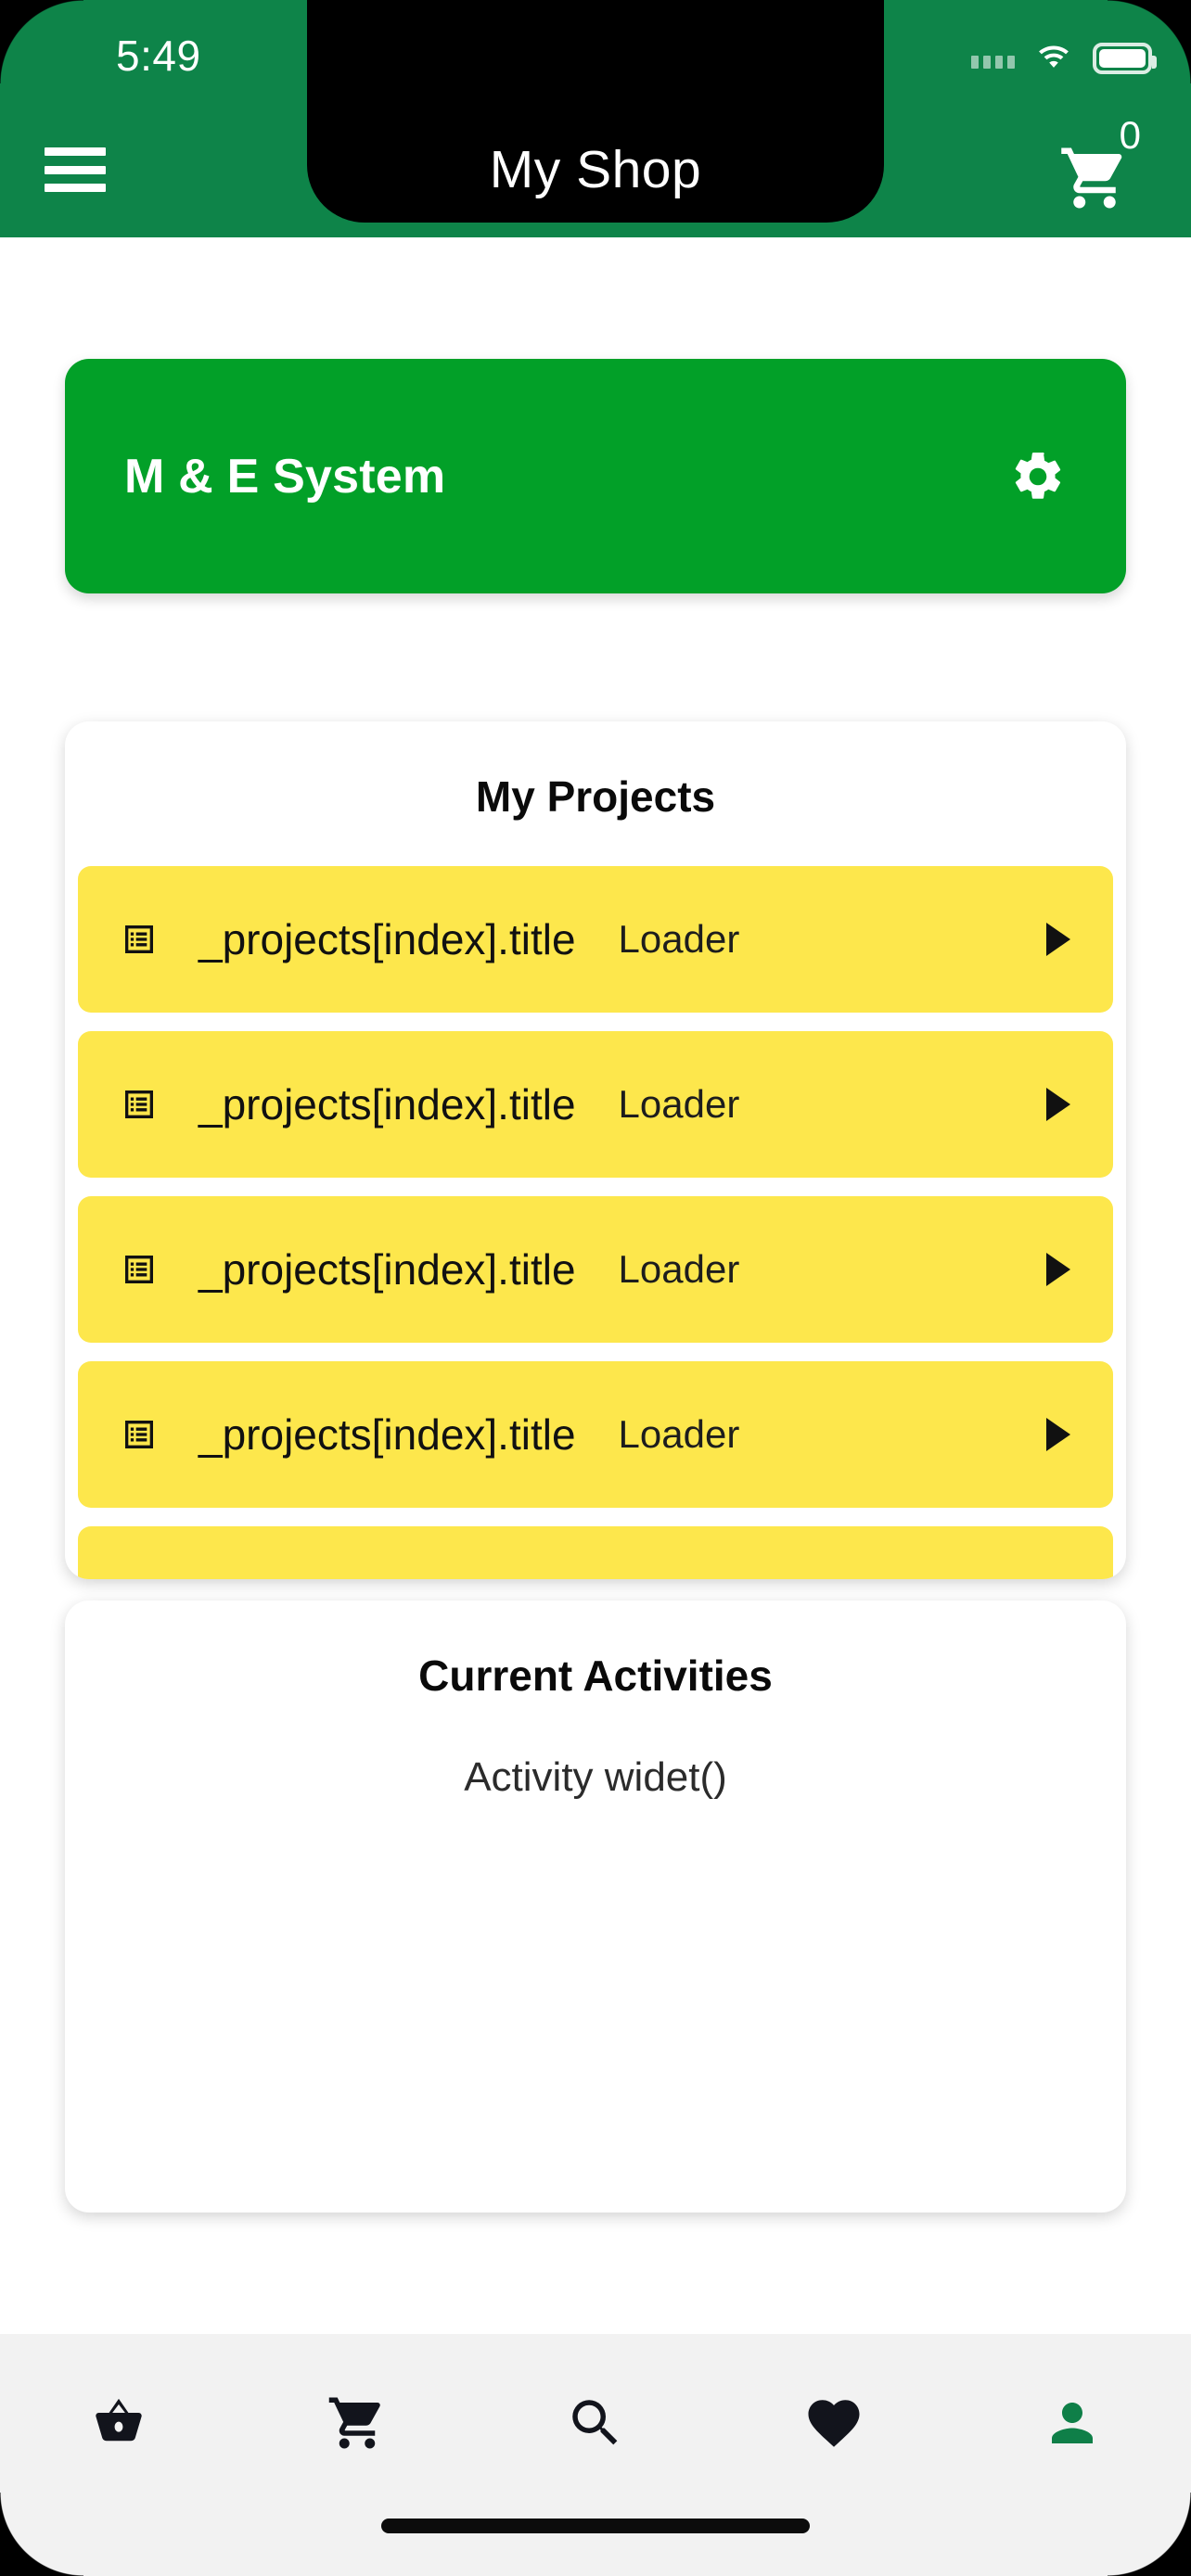 The height and width of the screenshot is (2576, 1191). I want to click on cart-button: 0, so click(1098, 167).